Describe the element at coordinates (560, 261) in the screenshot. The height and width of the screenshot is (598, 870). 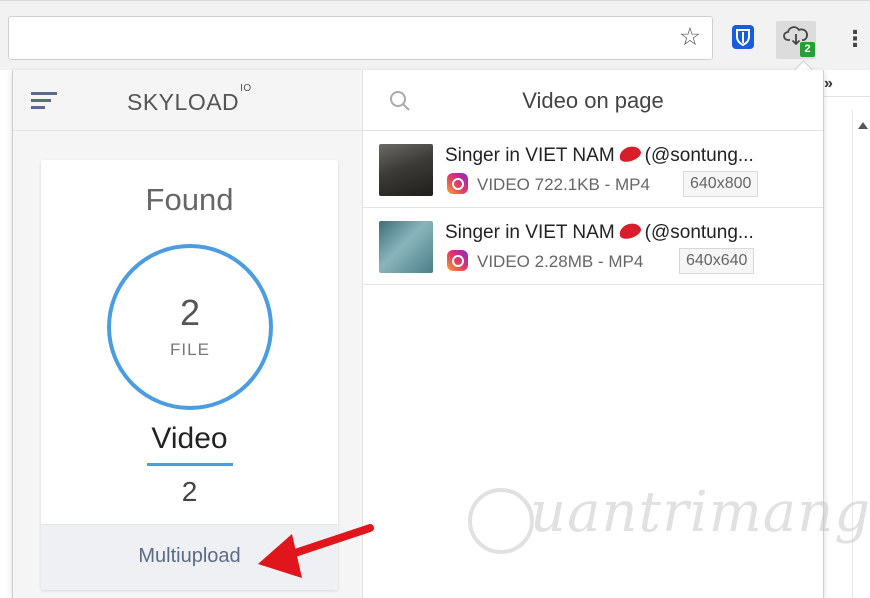
I see `video-meta: VIDEO 2.28MB - MP4` at that location.